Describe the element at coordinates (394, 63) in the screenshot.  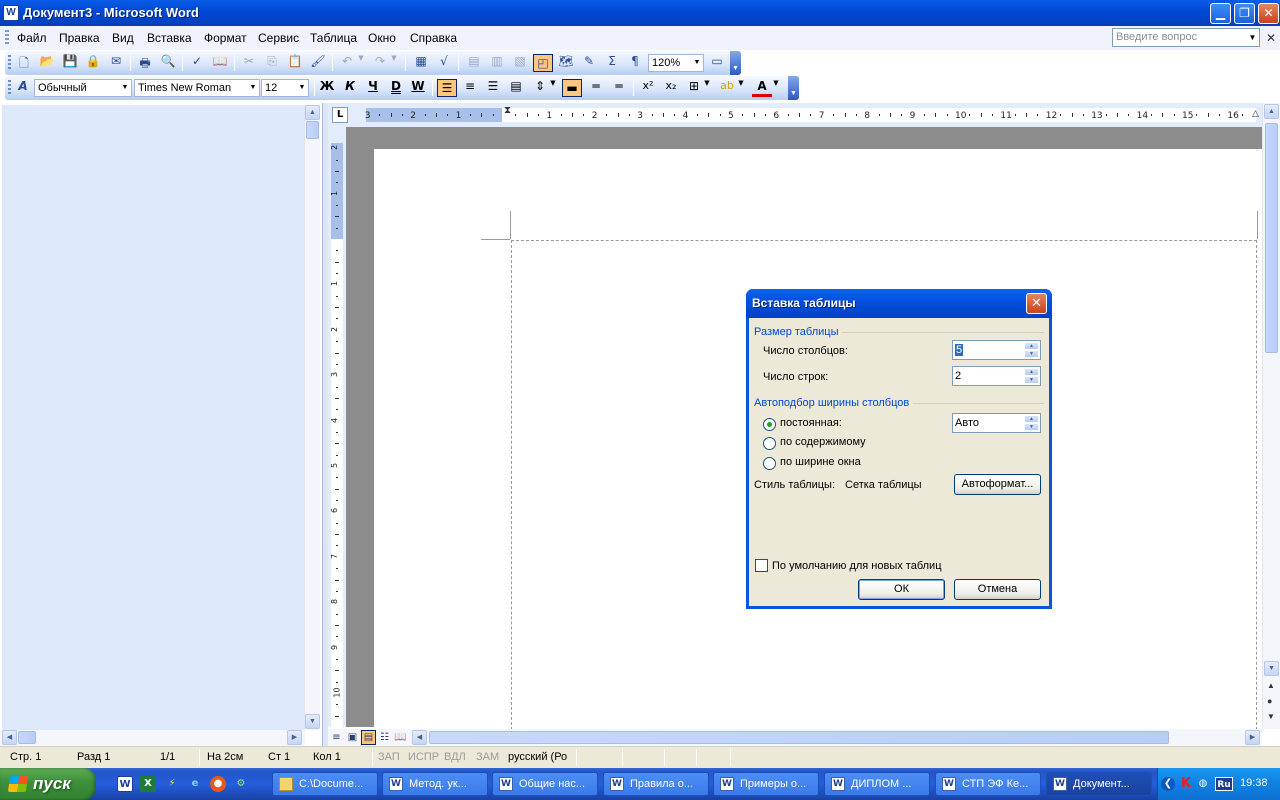
I see `redo-dropdown-icon: ▼` at that location.